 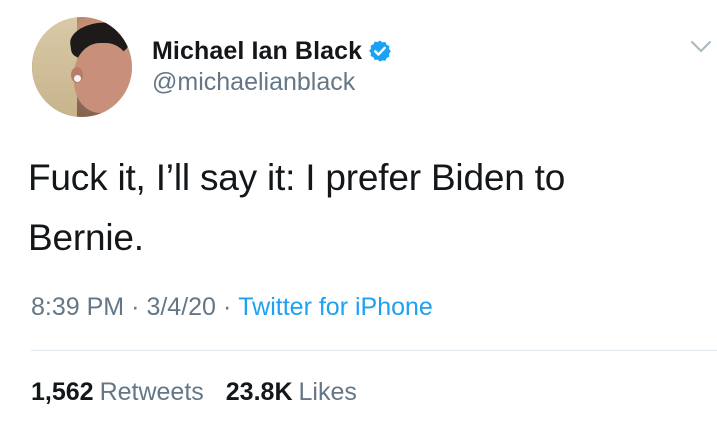 What do you see at coordinates (151, 392) in the screenshot?
I see `retweets-label: Retweets` at bounding box center [151, 392].